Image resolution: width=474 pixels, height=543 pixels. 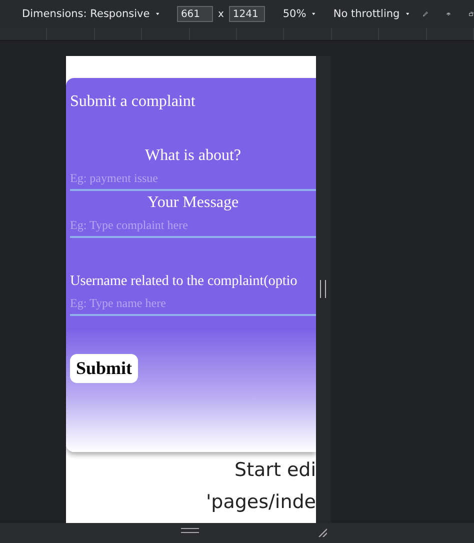 What do you see at coordinates (193, 203) in the screenshot?
I see `field-label: Your Message` at bounding box center [193, 203].